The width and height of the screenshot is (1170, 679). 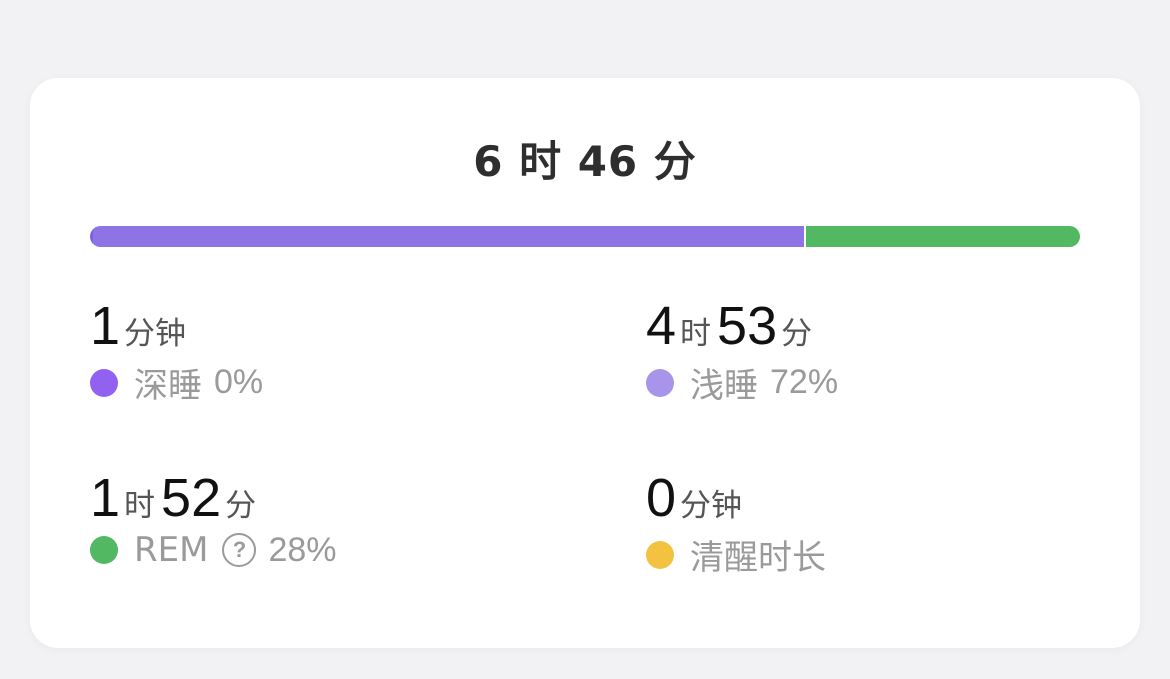 I want to click on deep-minutes: 1, so click(x=105, y=326).